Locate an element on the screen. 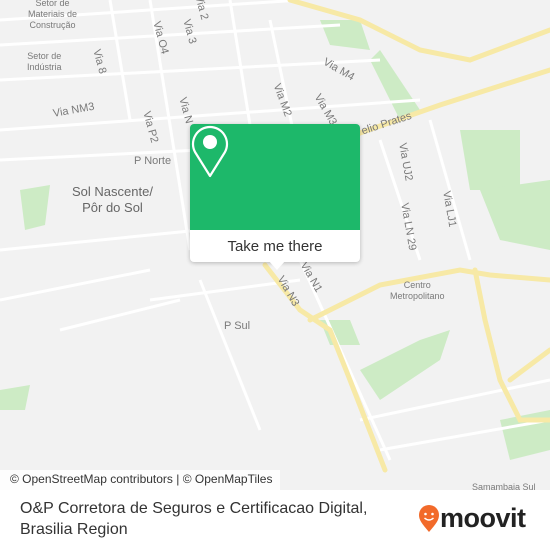 The height and width of the screenshot is (550, 550). popup-header is located at coordinates (275, 177).